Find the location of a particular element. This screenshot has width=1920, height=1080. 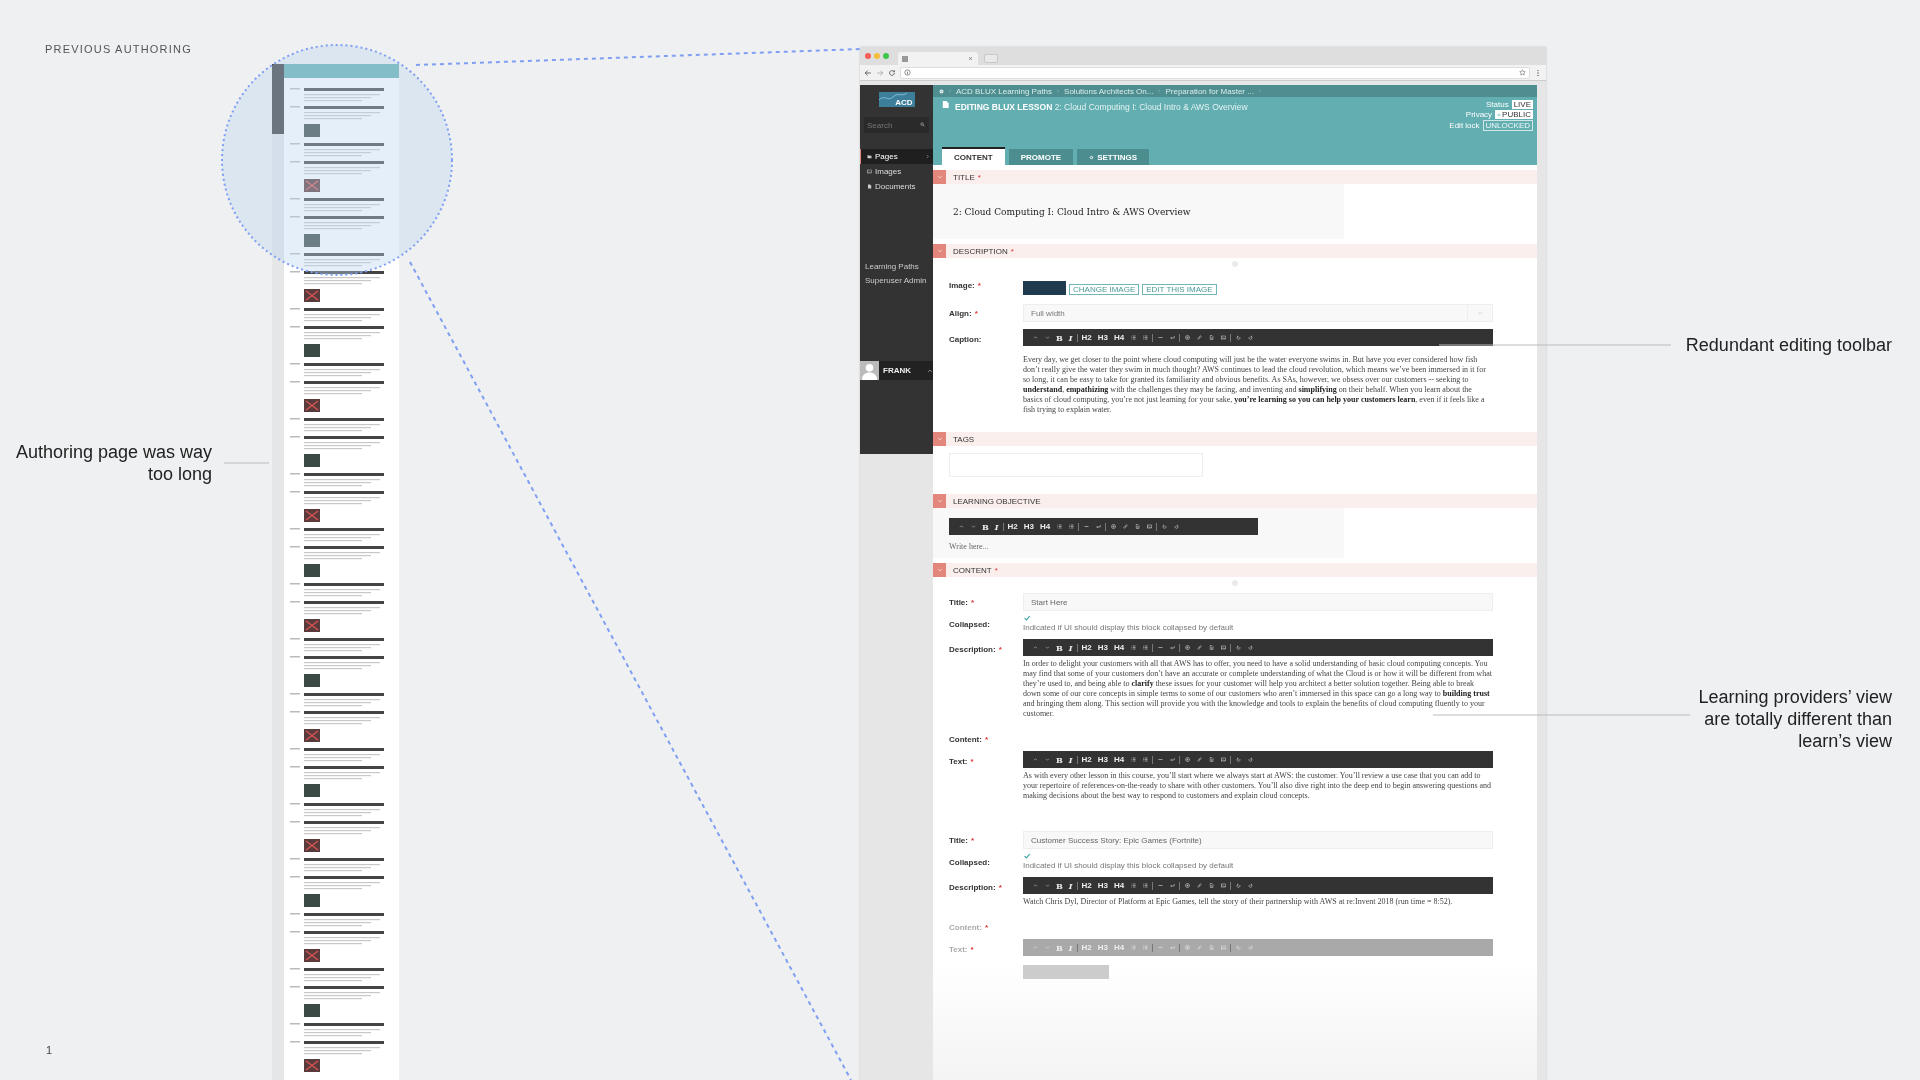

sidebar-item: Images is located at coordinates (896, 171).